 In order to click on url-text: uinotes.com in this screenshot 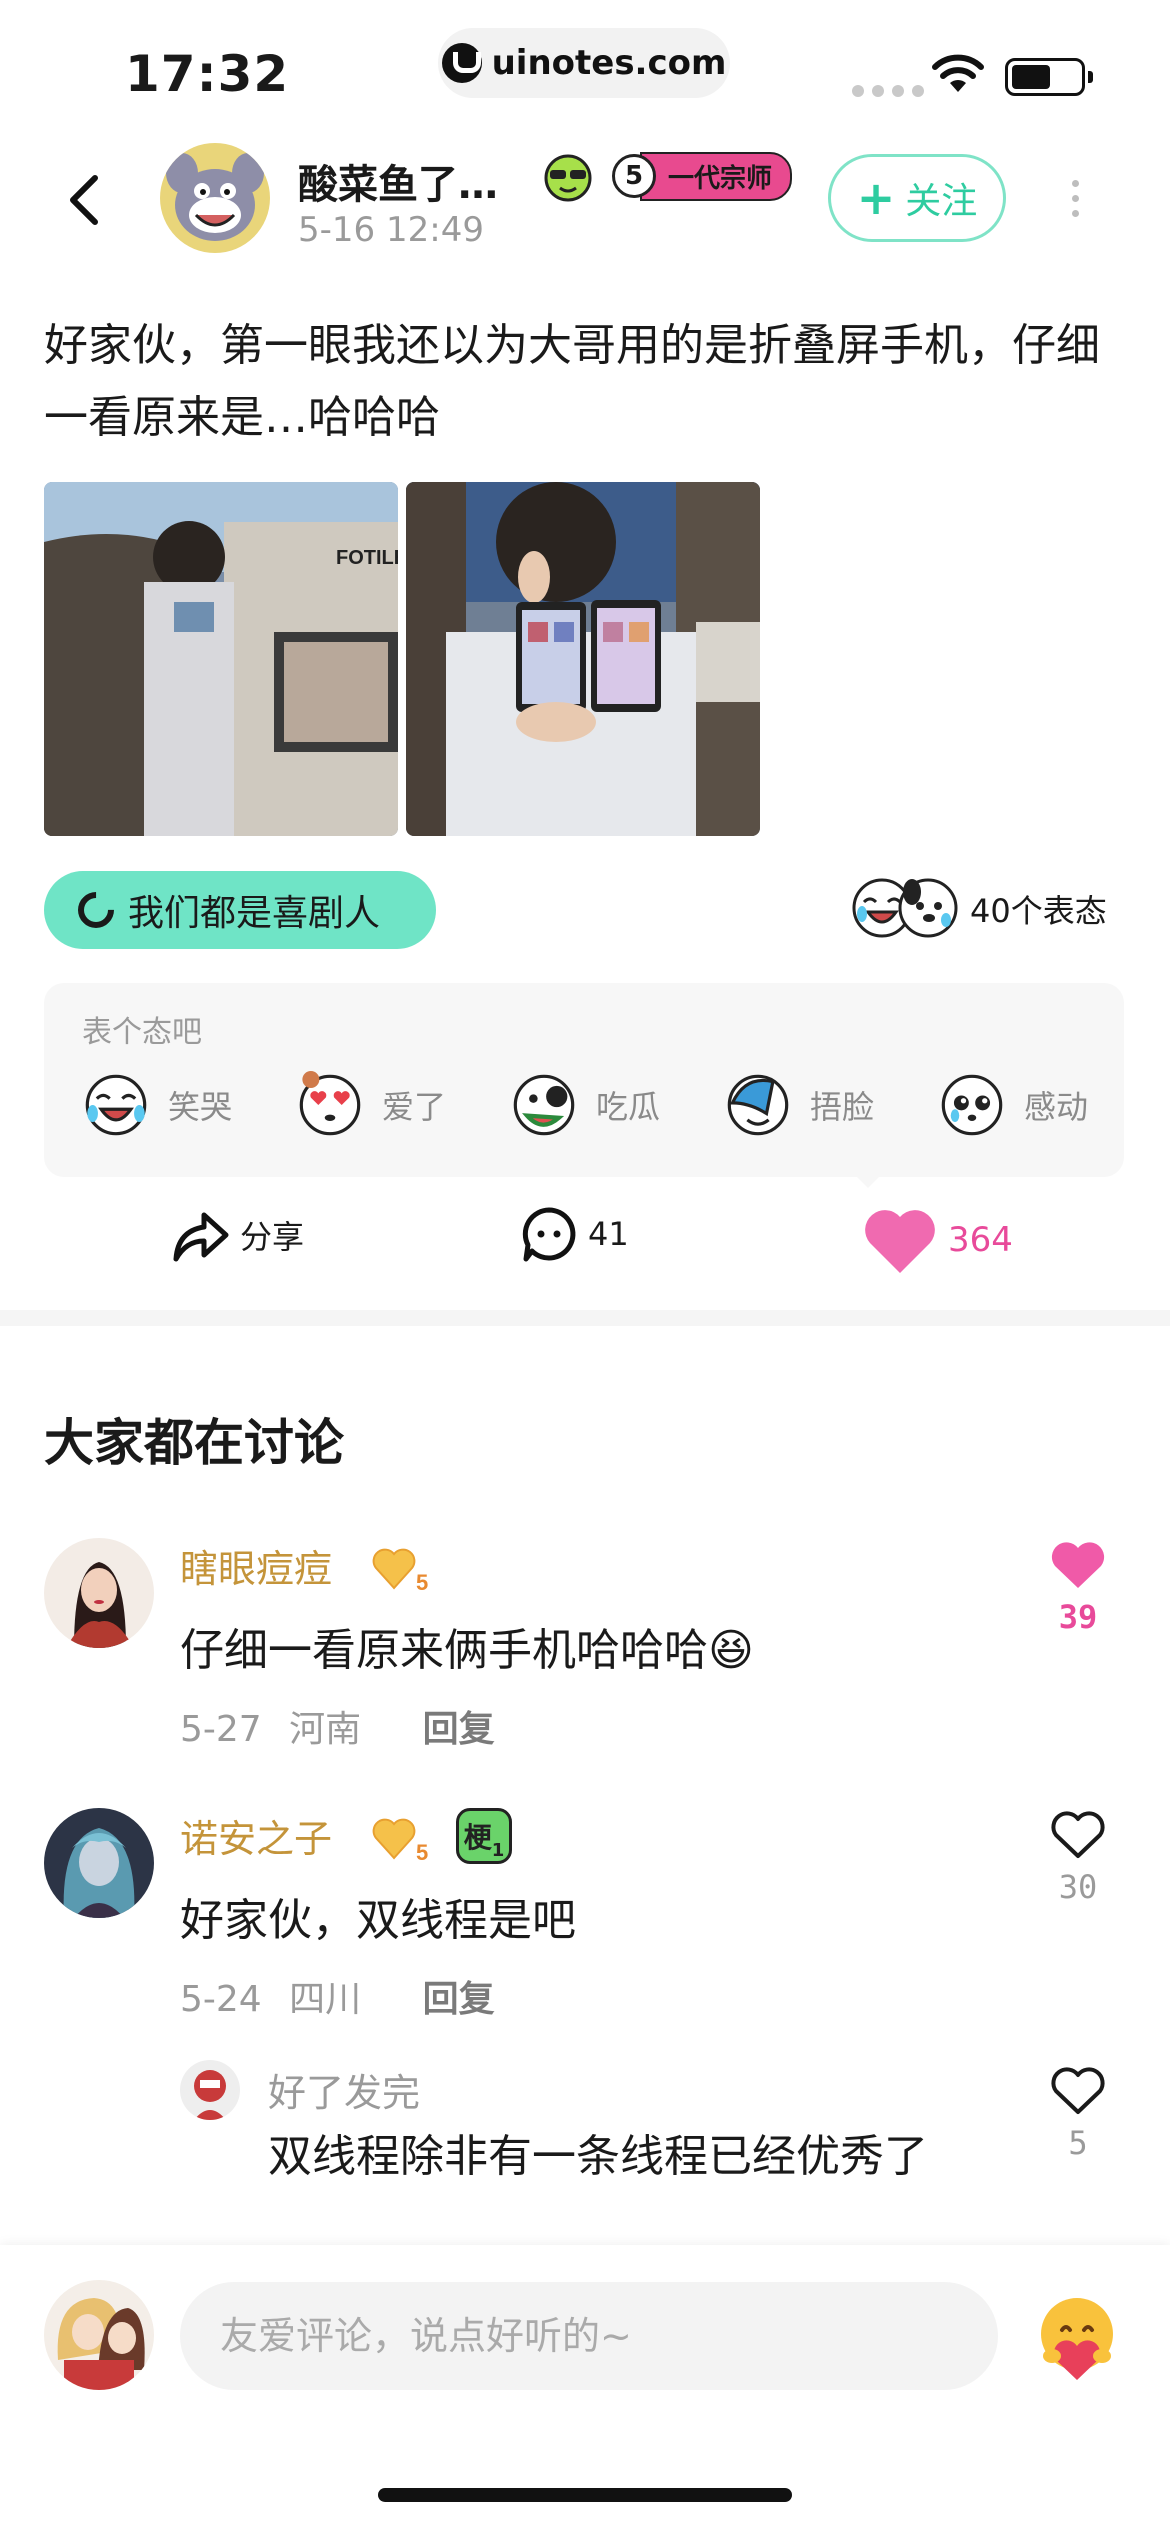, I will do `click(609, 63)`.